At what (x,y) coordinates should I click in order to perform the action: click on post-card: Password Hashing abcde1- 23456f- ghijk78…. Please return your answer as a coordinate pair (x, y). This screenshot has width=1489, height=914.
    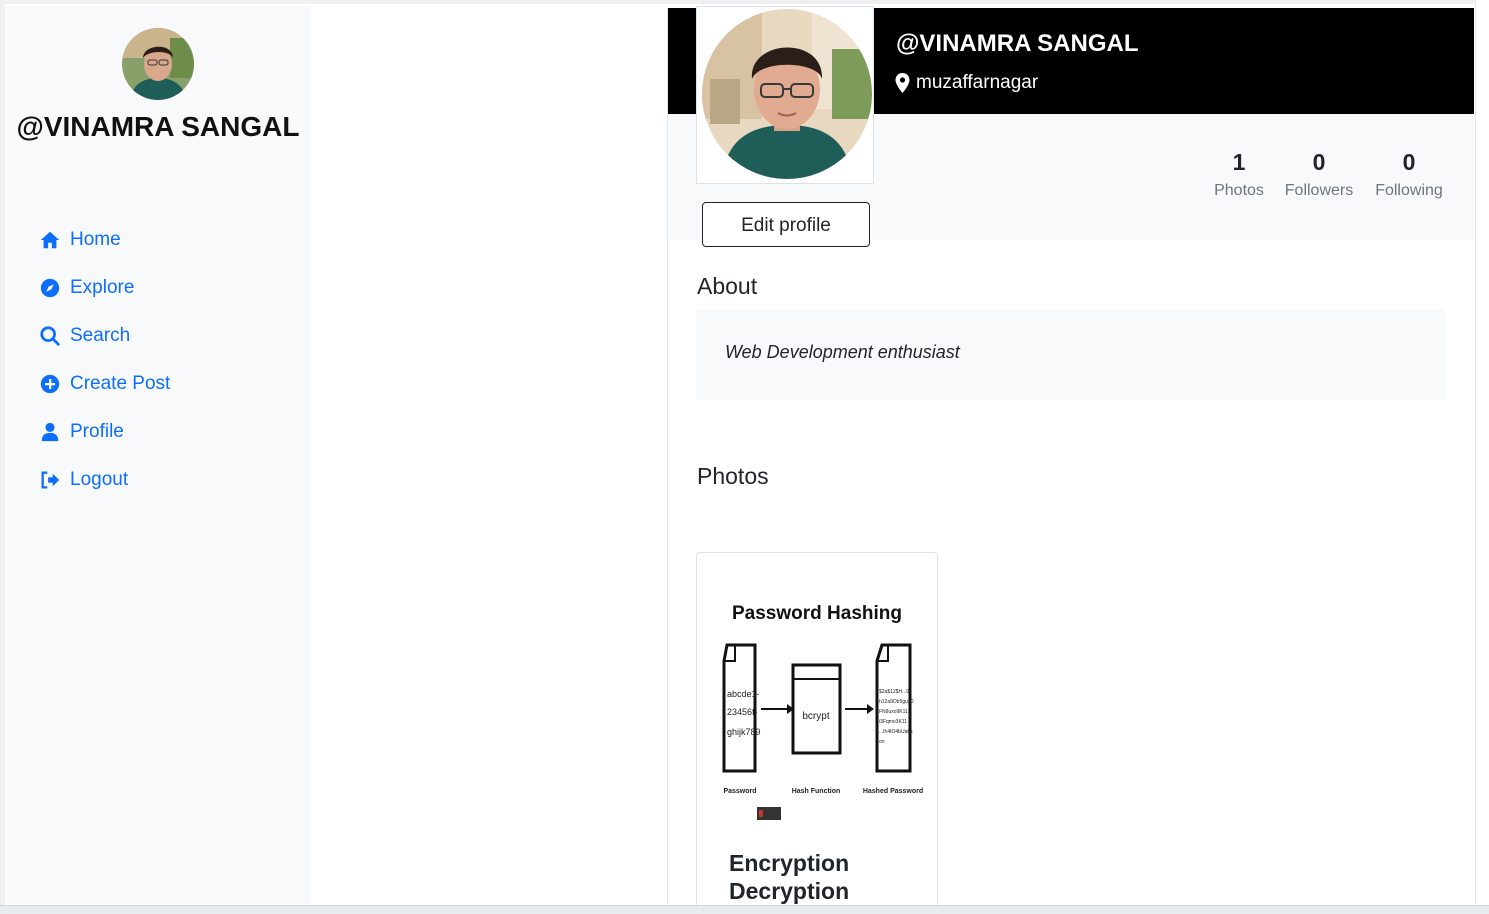
    Looking at the image, I should click on (817, 732).